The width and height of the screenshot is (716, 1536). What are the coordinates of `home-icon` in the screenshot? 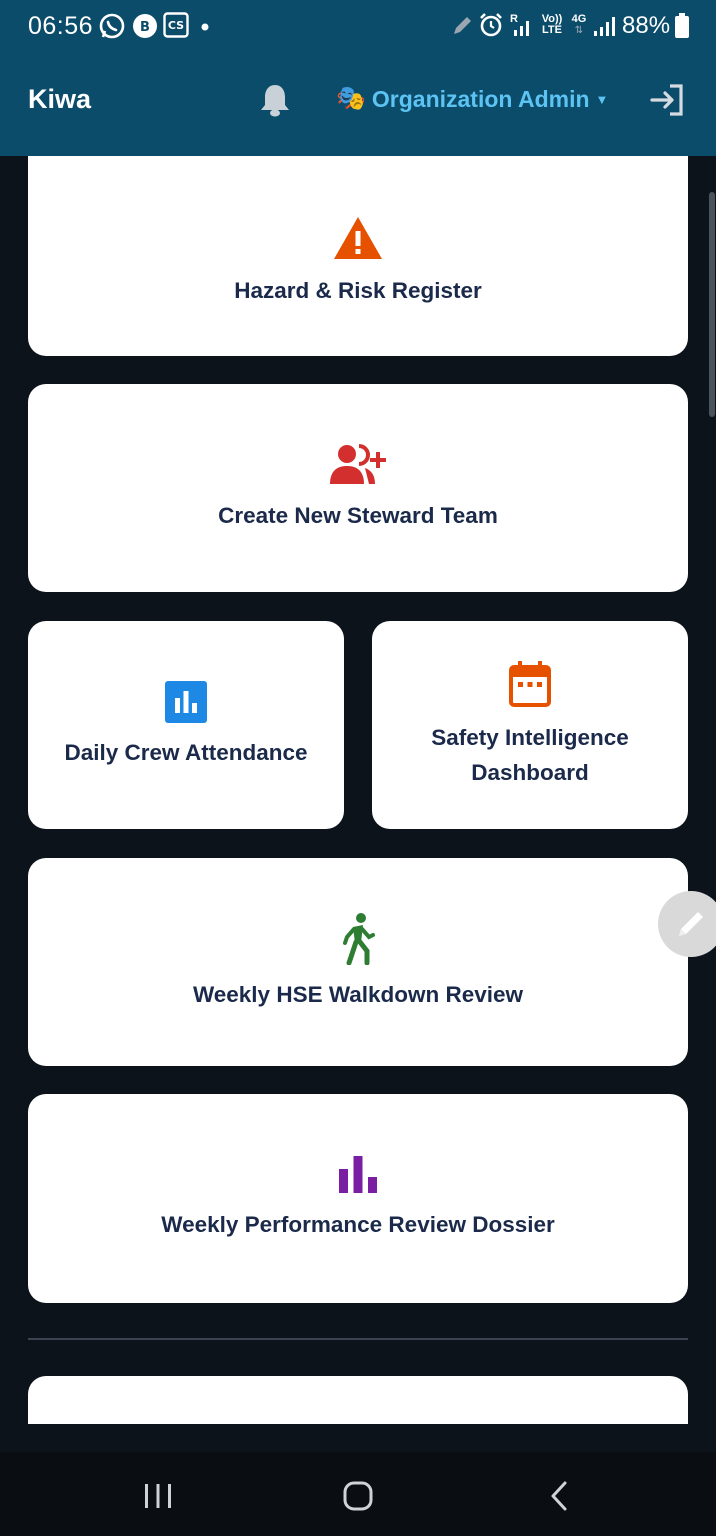 It's located at (358, 1496).